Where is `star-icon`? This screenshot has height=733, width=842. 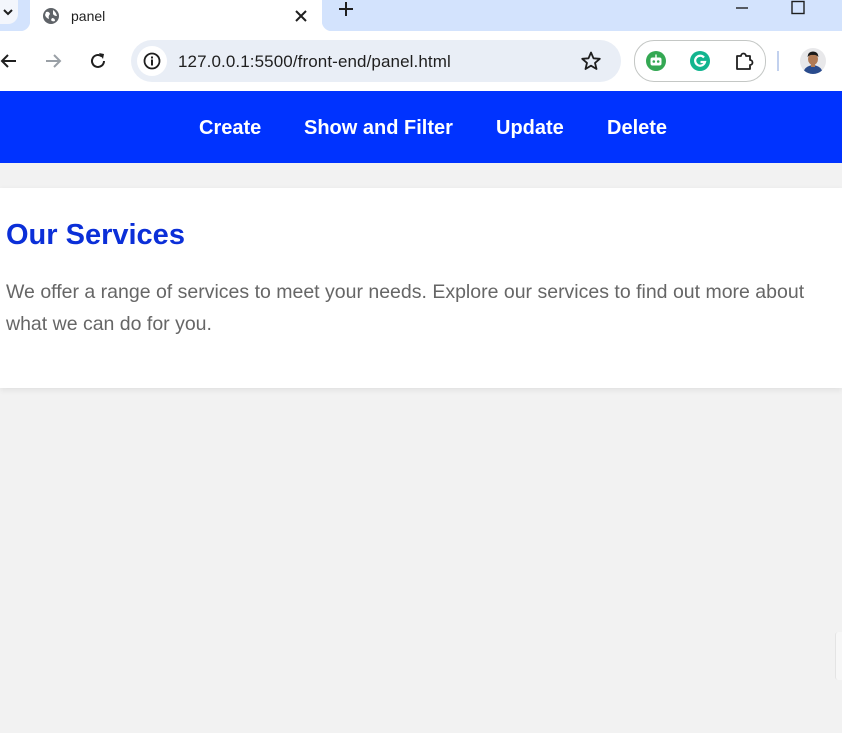
star-icon is located at coordinates (591, 61).